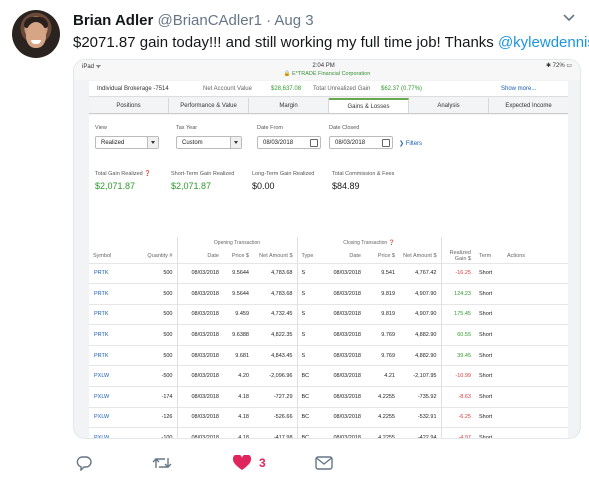  What do you see at coordinates (238, 314) in the screenshot?
I see `cell-open-price: 9.459` at bounding box center [238, 314].